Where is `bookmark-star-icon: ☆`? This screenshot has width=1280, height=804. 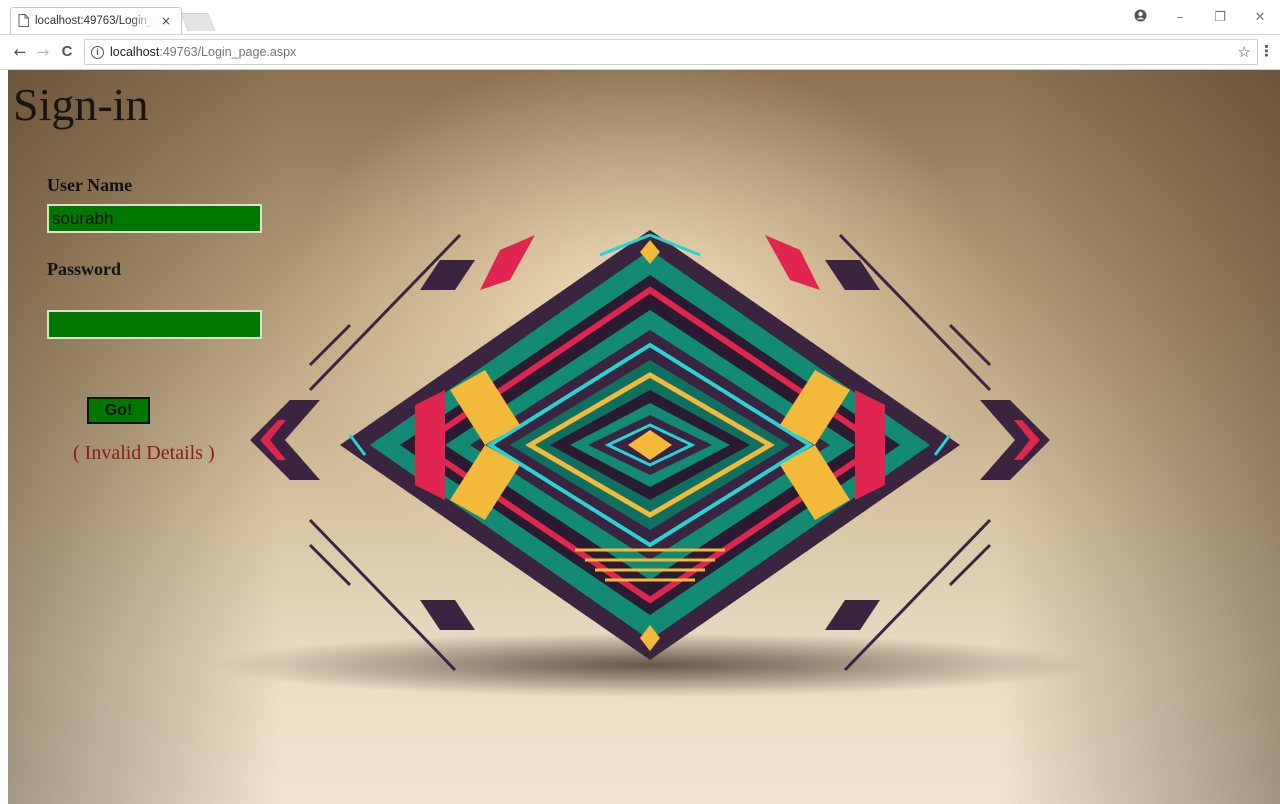
bookmark-star-icon: ☆ is located at coordinates (1244, 52).